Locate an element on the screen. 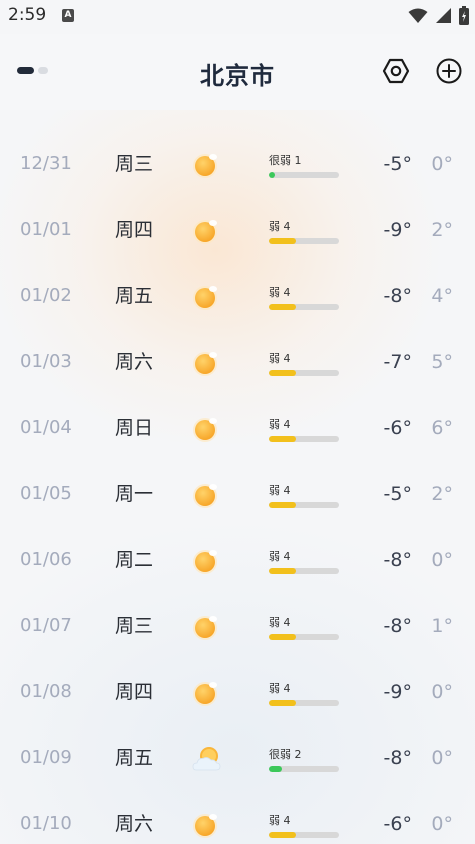 The height and width of the screenshot is (844, 475). status-bar: 2:59 A is located at coordinates (237, 17).